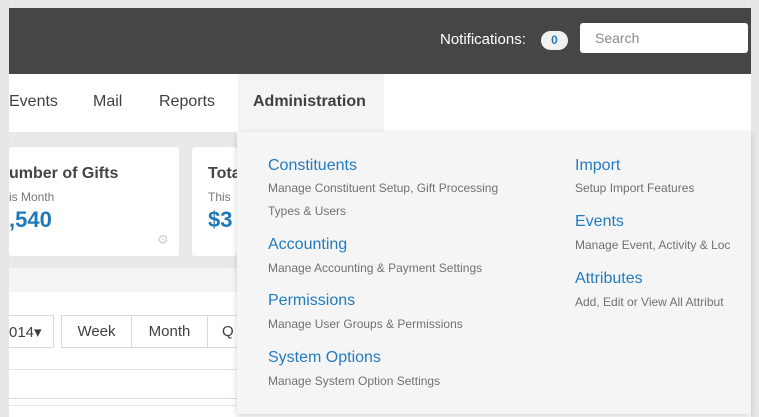 The height and width of the screenshot is (417, 759). Describe the element at coordinates (483, 39) in the screenshot. I see `notifications-label: Notifications:` at that location.